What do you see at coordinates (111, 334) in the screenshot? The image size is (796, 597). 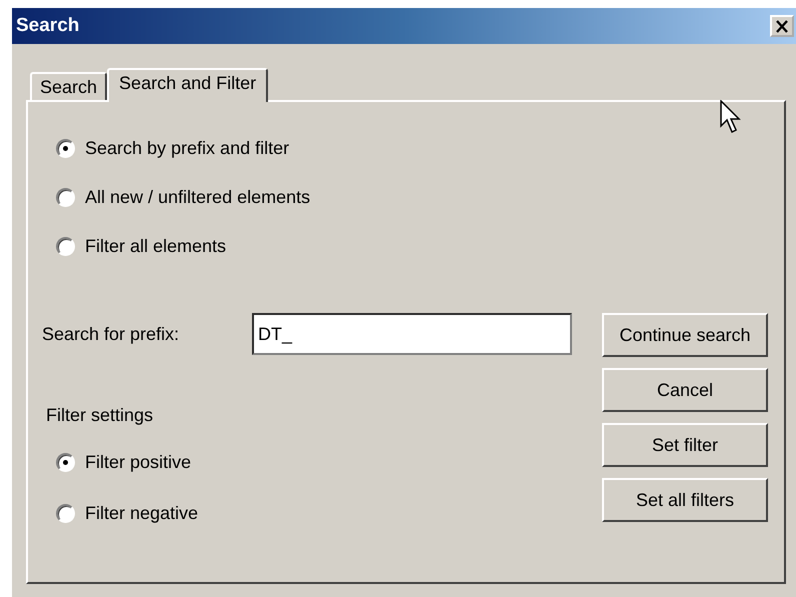 I see `field-label: Search for prefix:` at bounding box center [111, 334].